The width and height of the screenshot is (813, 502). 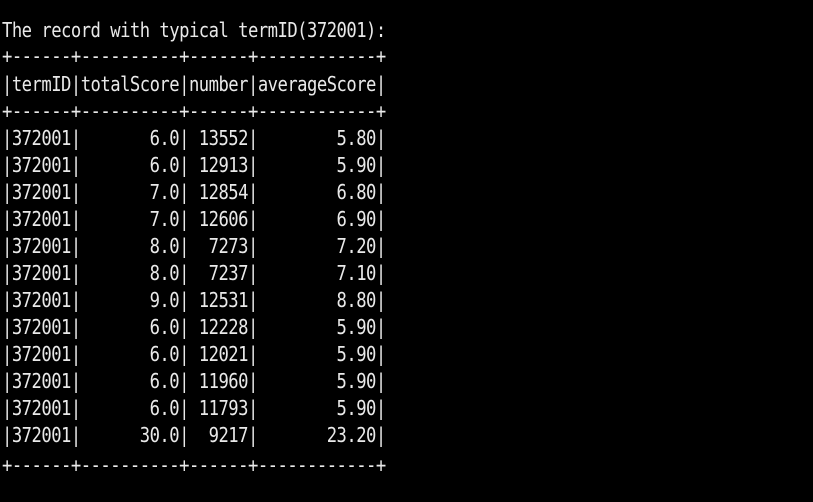 I want to click on table-row: |372001| 8.0| 7237| 7.10|, so click(x=194, y=273).